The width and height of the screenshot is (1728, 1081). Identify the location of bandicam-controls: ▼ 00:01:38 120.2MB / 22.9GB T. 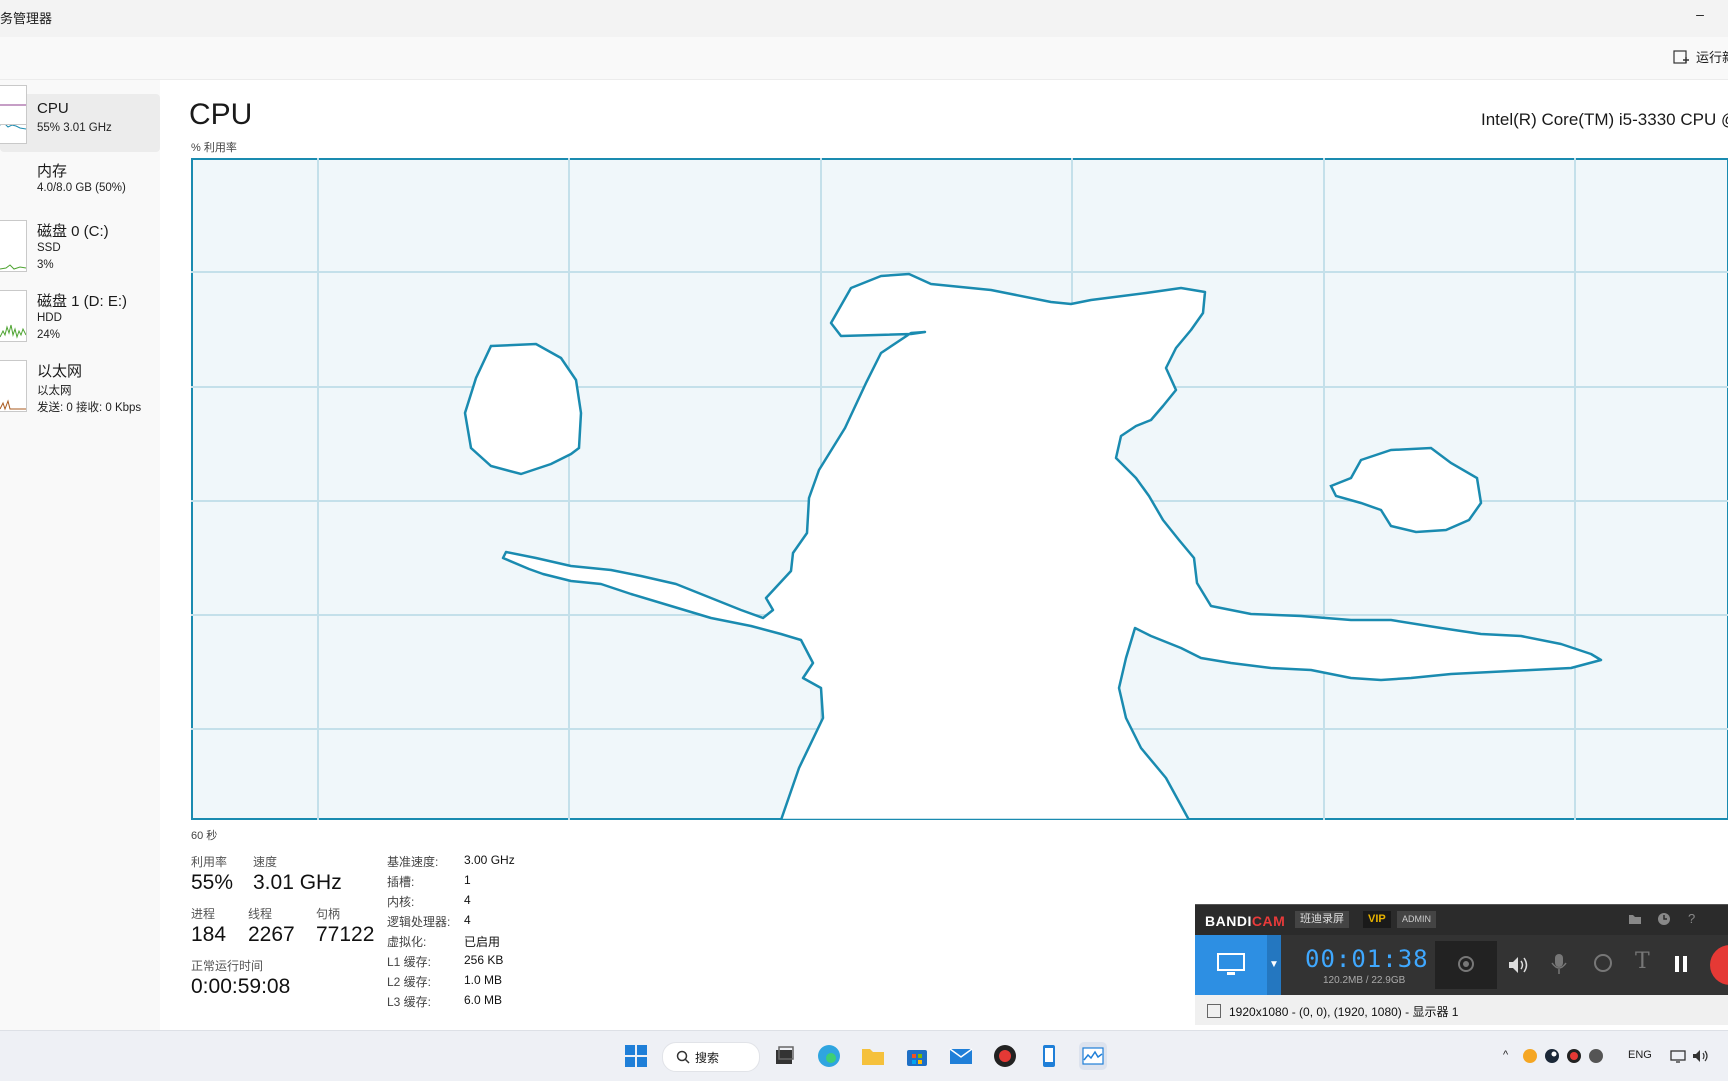
(1461, 965).